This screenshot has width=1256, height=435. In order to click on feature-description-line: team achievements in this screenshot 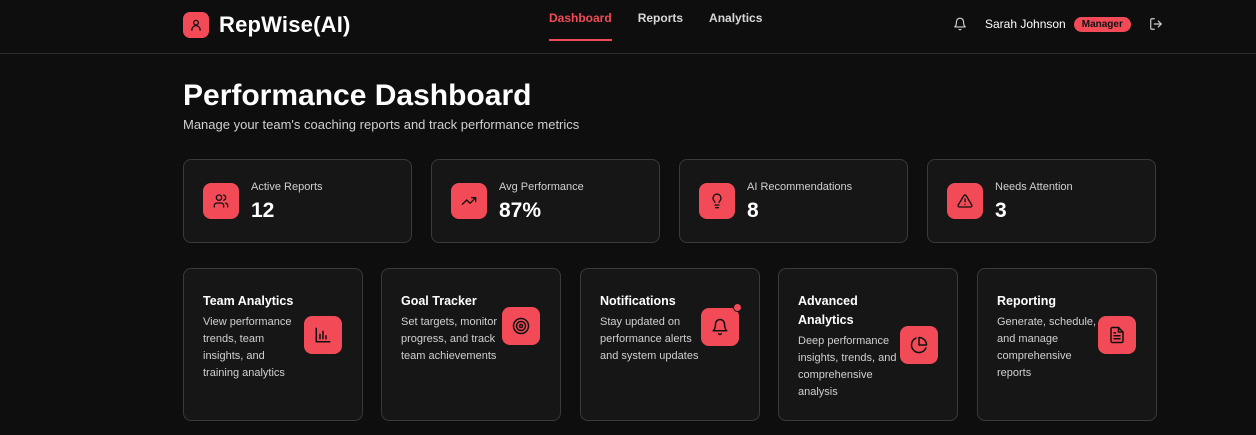, I will do `click(449, 356)`.